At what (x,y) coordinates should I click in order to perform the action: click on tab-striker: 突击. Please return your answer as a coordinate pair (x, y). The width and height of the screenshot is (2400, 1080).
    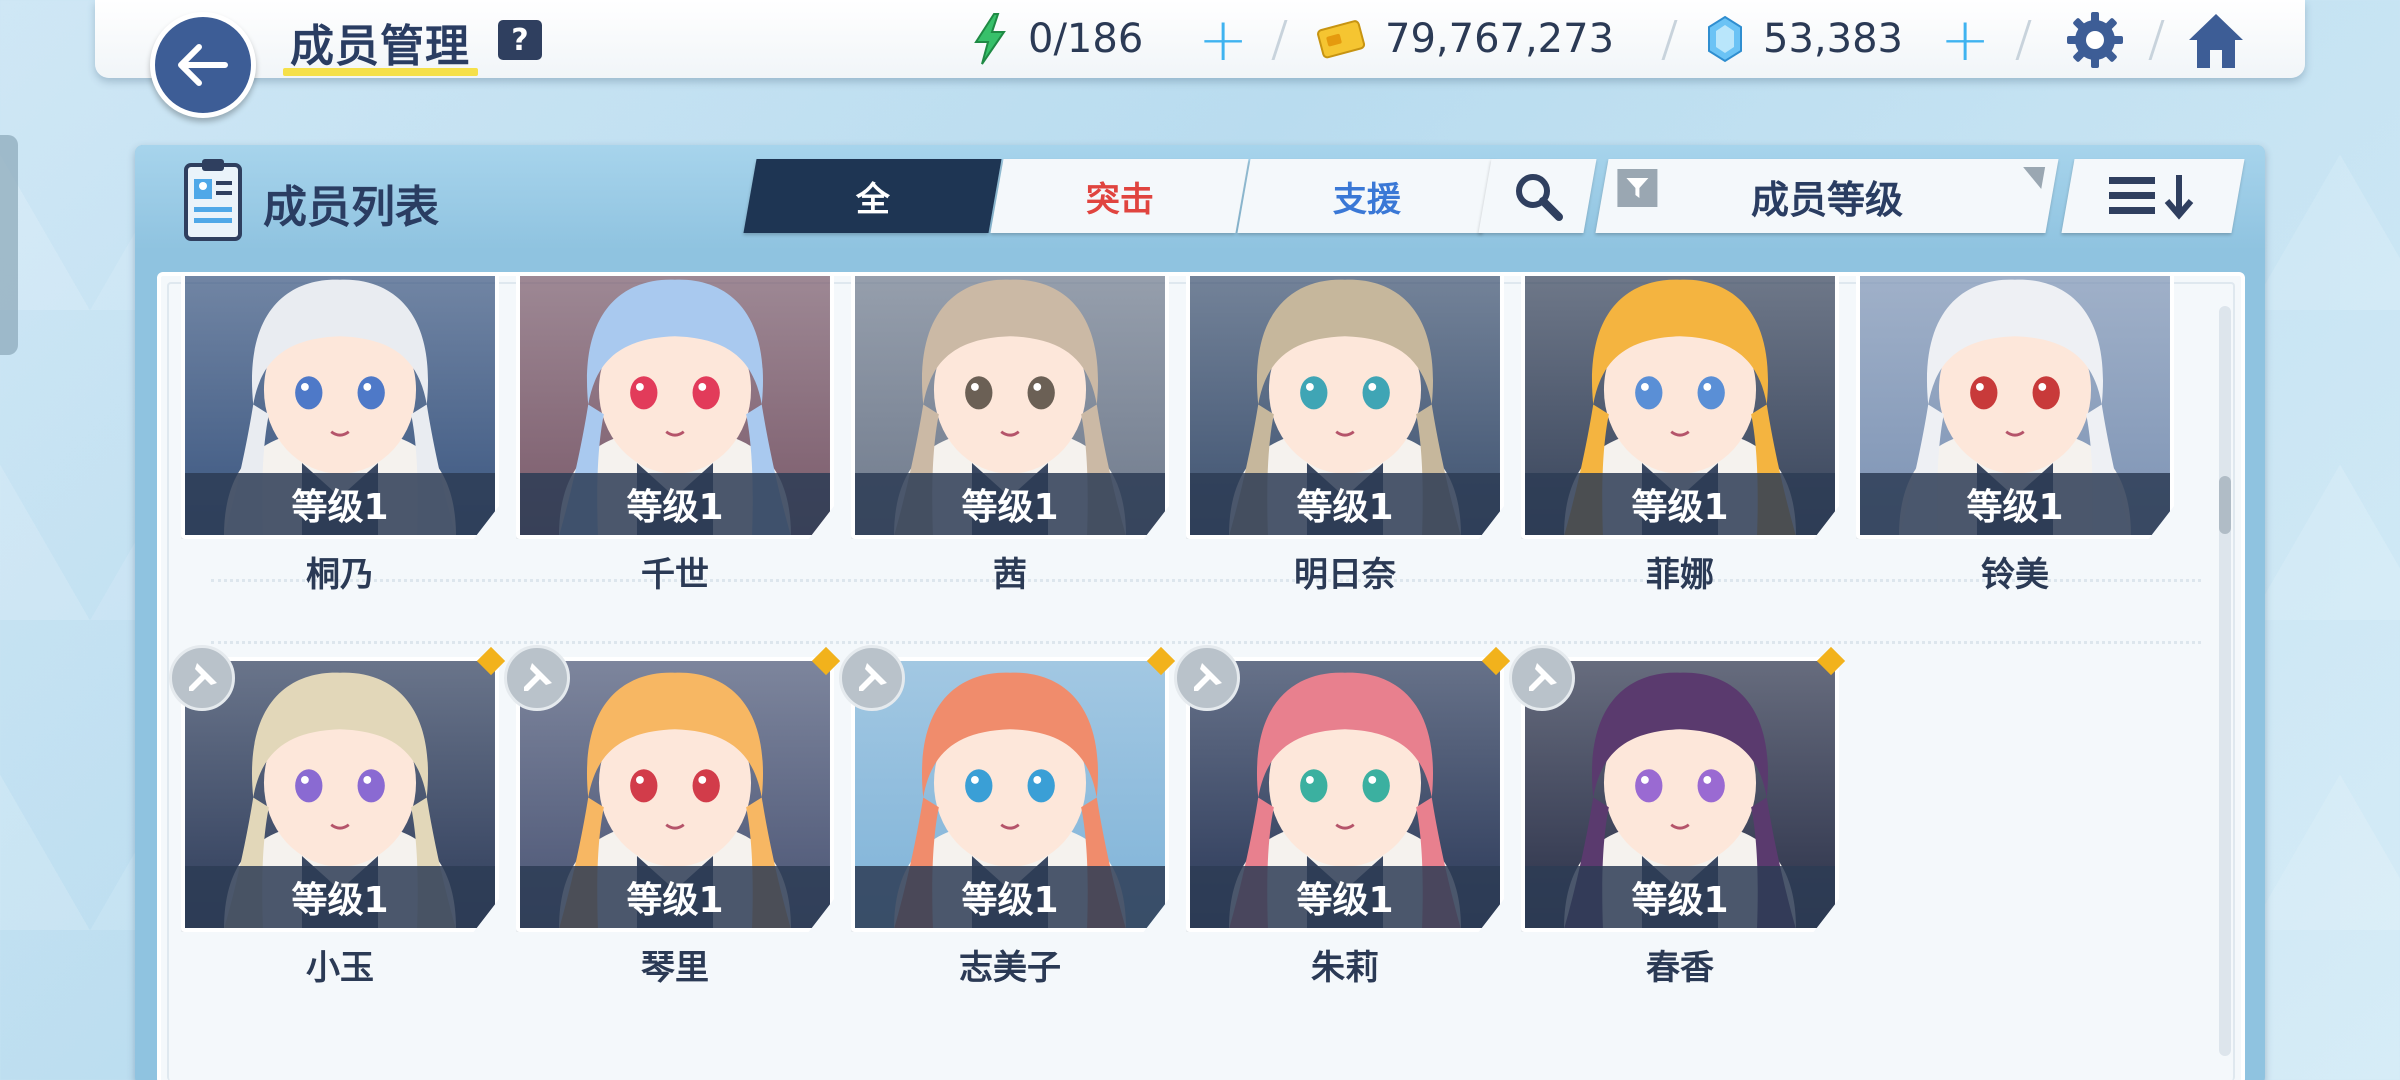
    Looking at the image, I should click on (1119, 196).